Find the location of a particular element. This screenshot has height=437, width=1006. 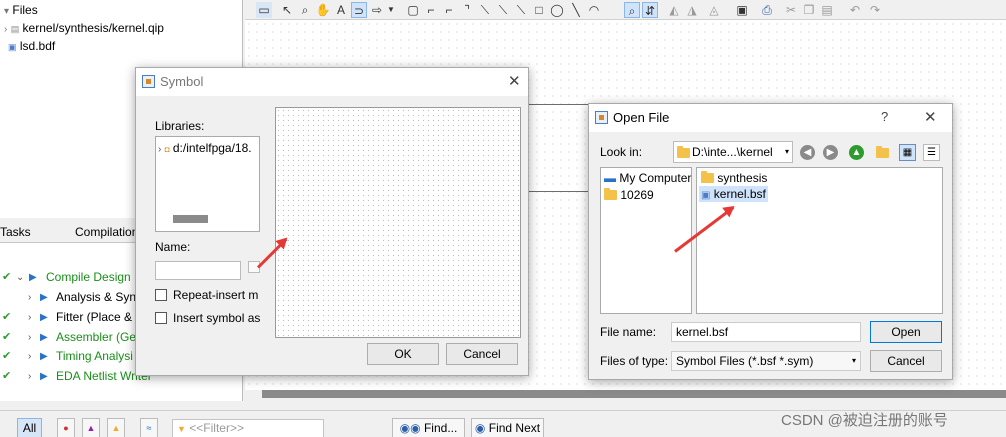

repeat-insert-checkbox is located at coordinates (161, 295).